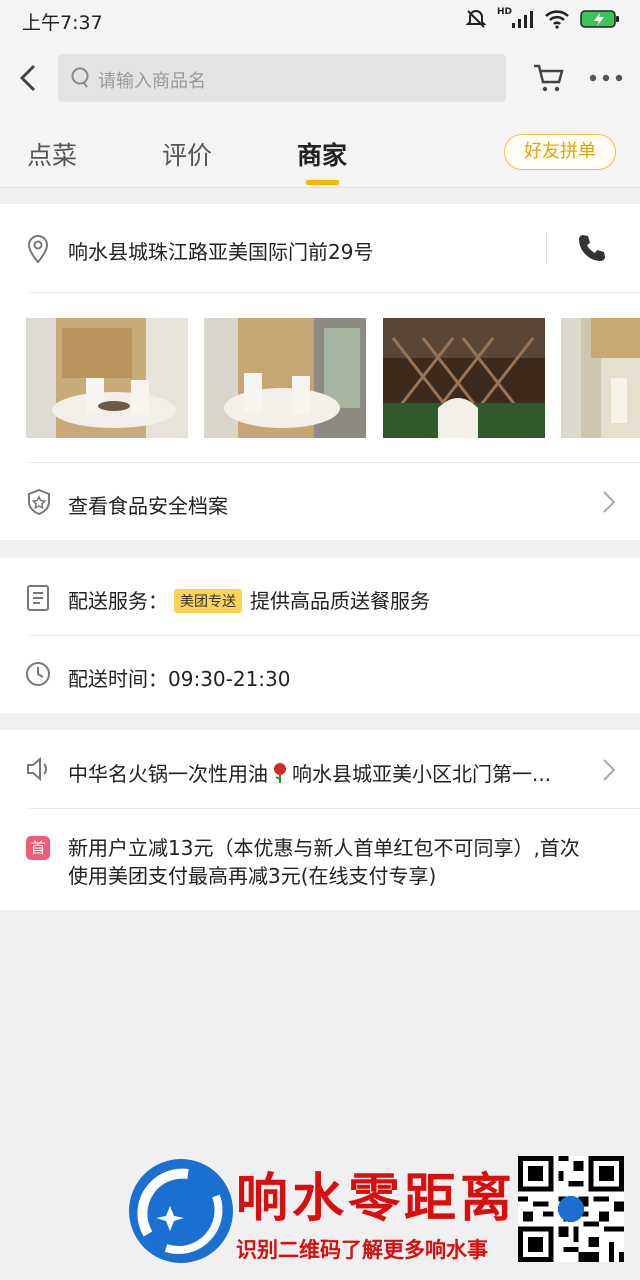  What do you see at coordinates (181, 1211) in the screenshot?
I see `watermark-logo` at bounding box center [181, 1211].